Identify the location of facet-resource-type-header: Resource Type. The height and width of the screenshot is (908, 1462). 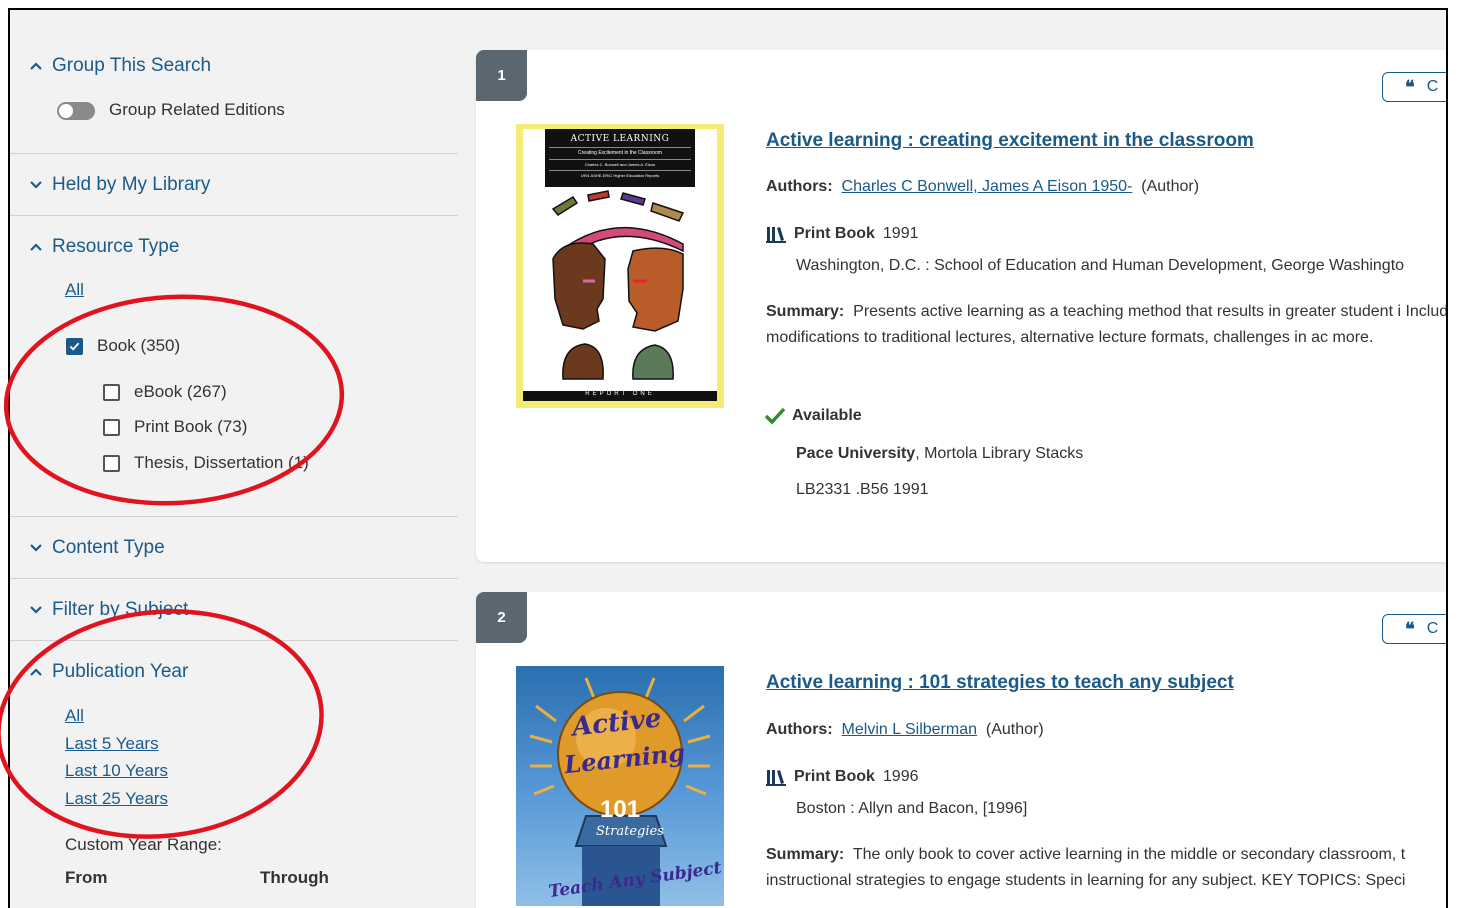
(103, 247).